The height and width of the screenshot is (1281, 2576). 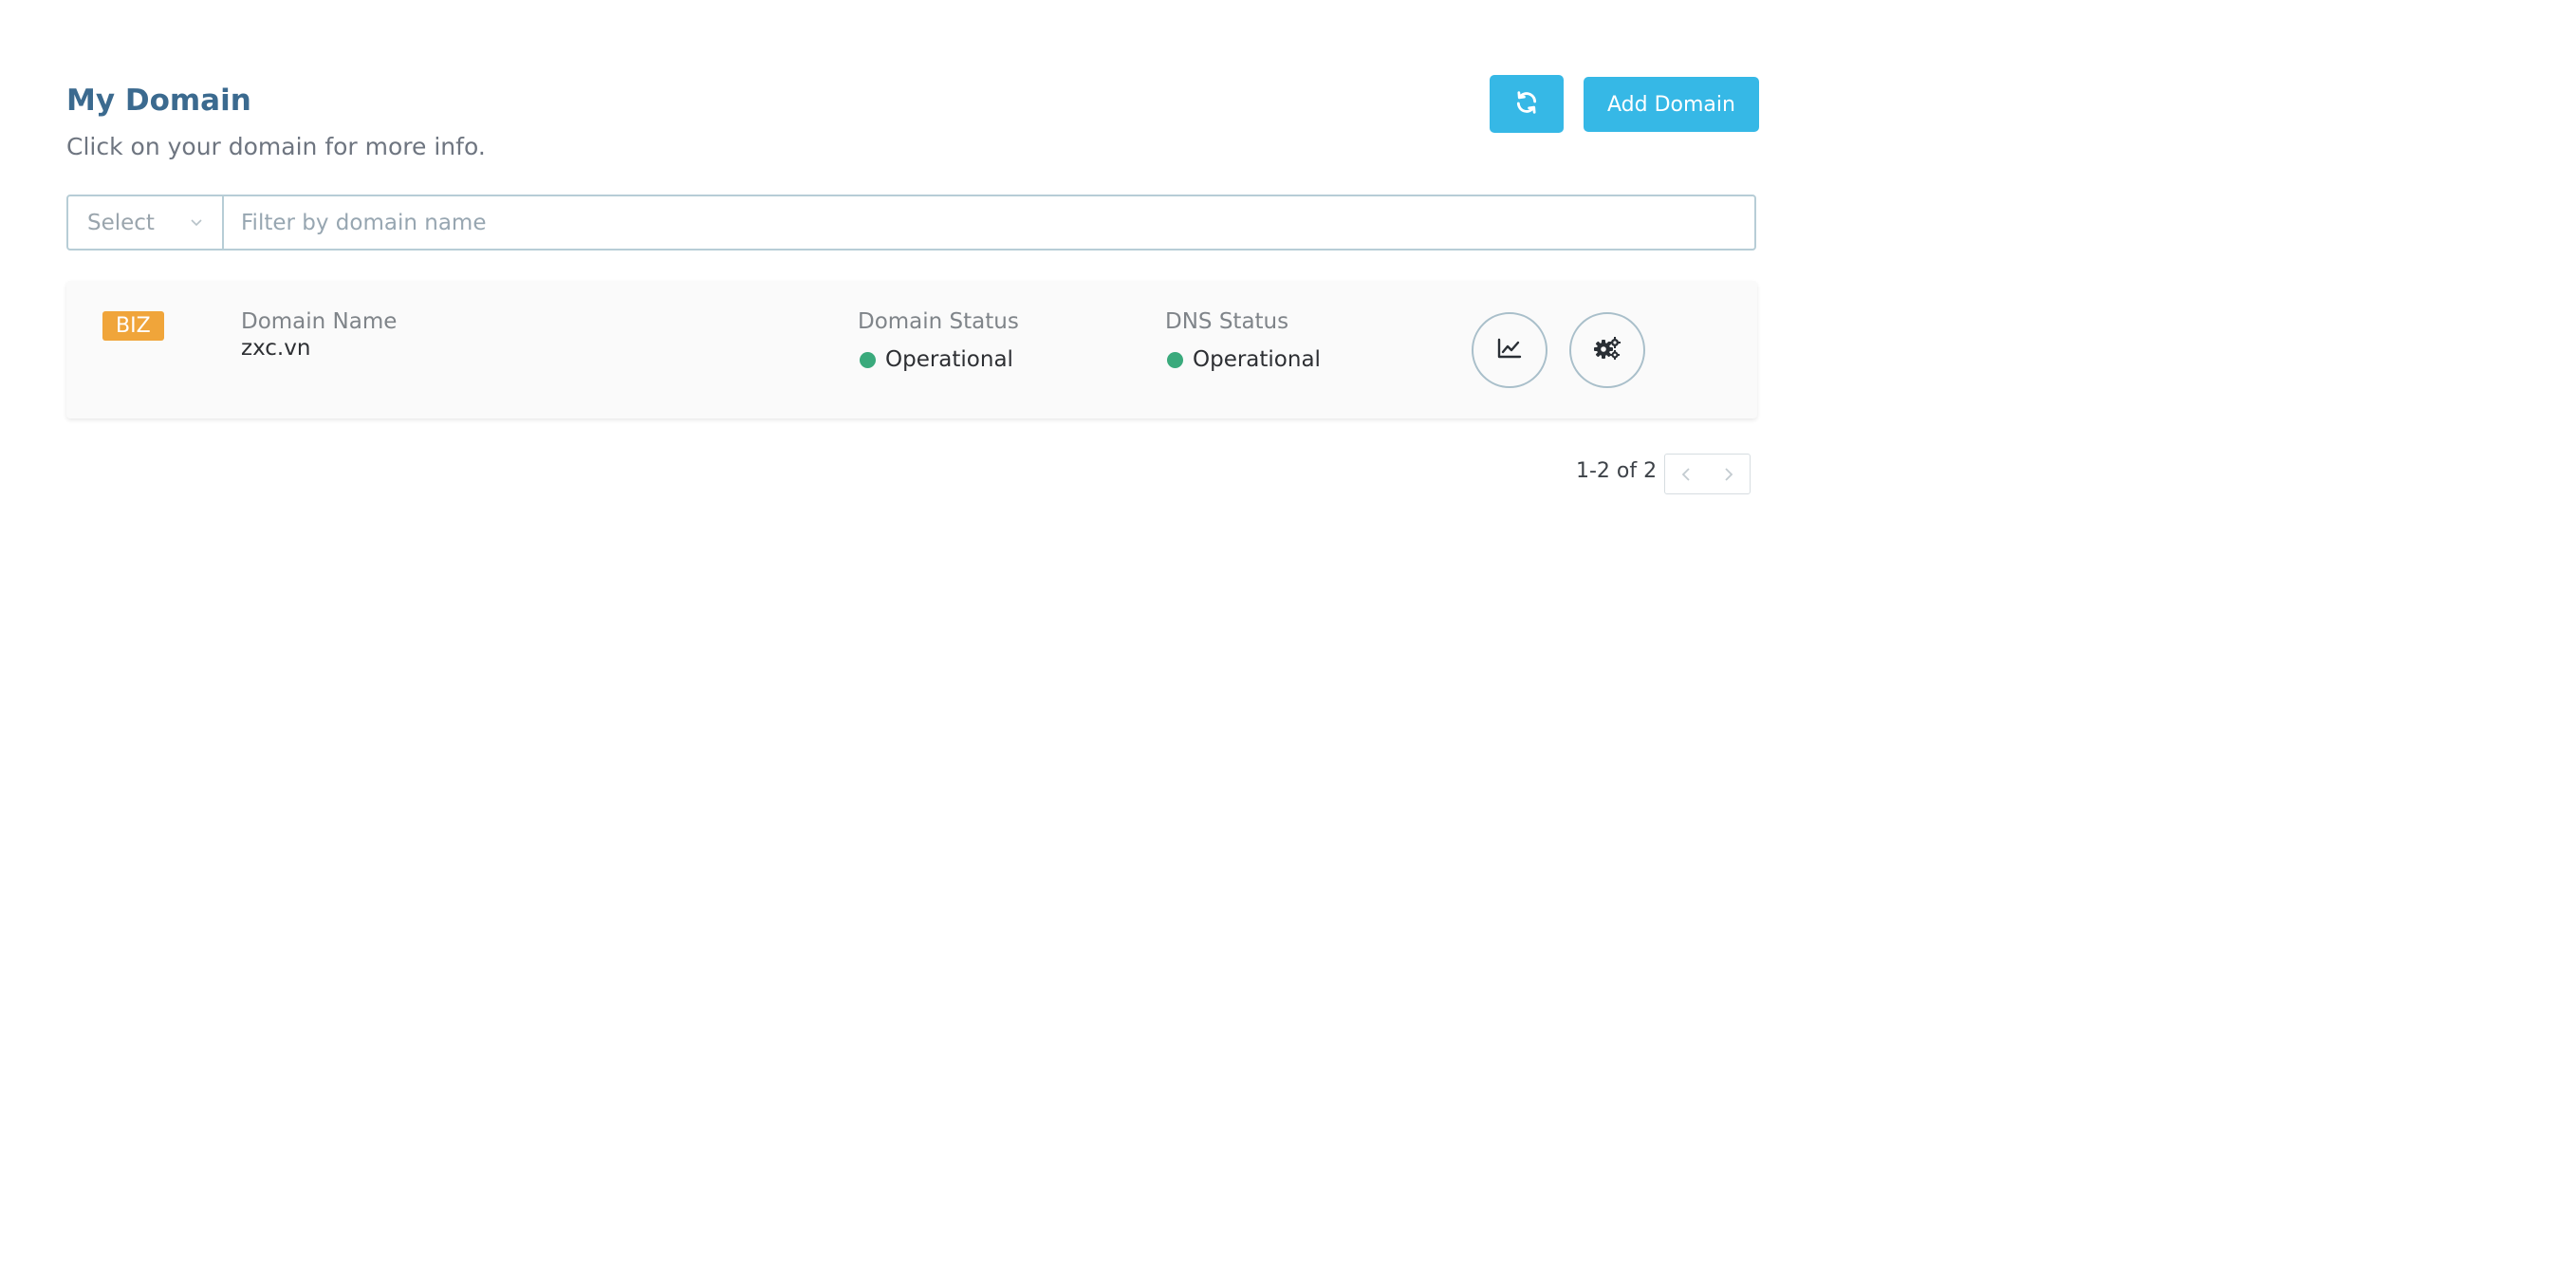 I want to click on refresh-button, so click(x=1527, y=104).